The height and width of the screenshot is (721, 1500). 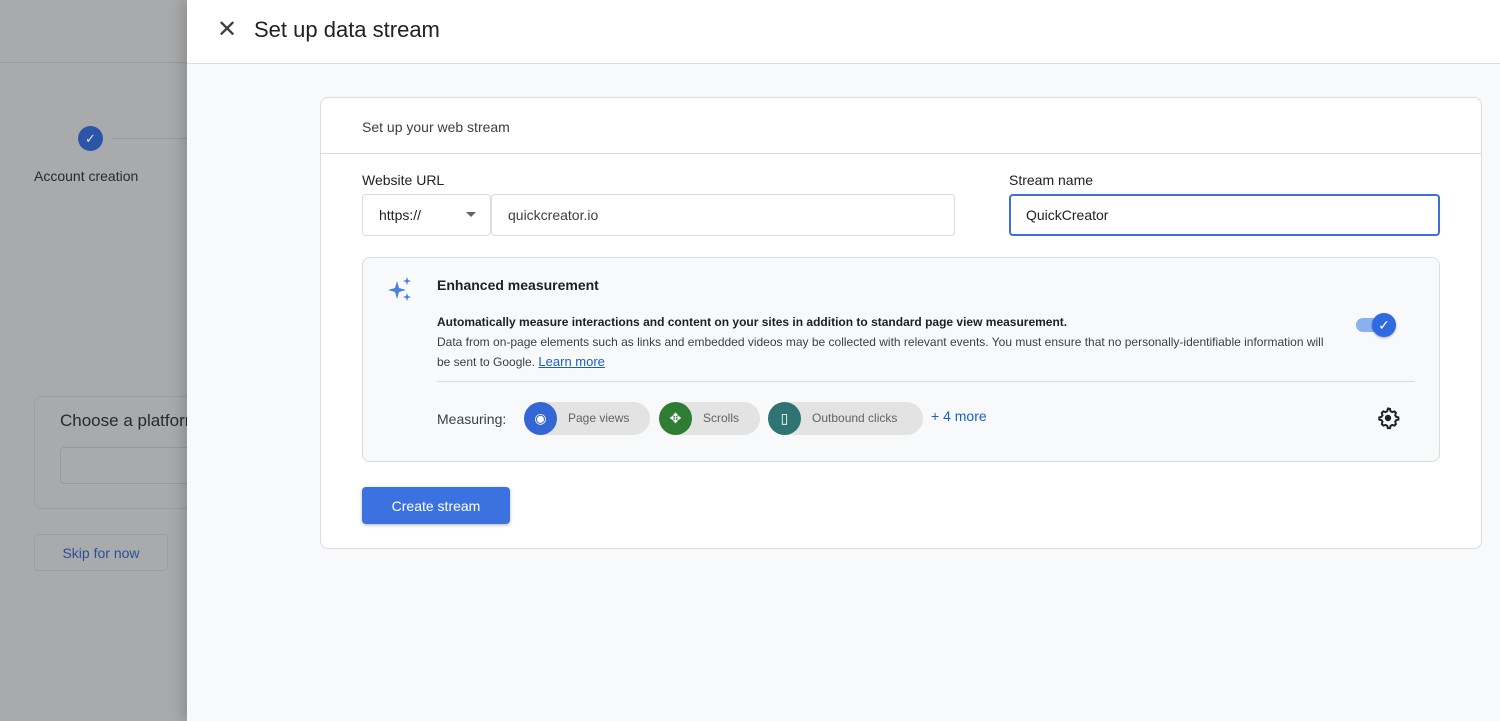 What do you see at coordinates (721, 418) in the screenshot?
I see `chip-label: Scrolls` at bounding box center [721, 418].